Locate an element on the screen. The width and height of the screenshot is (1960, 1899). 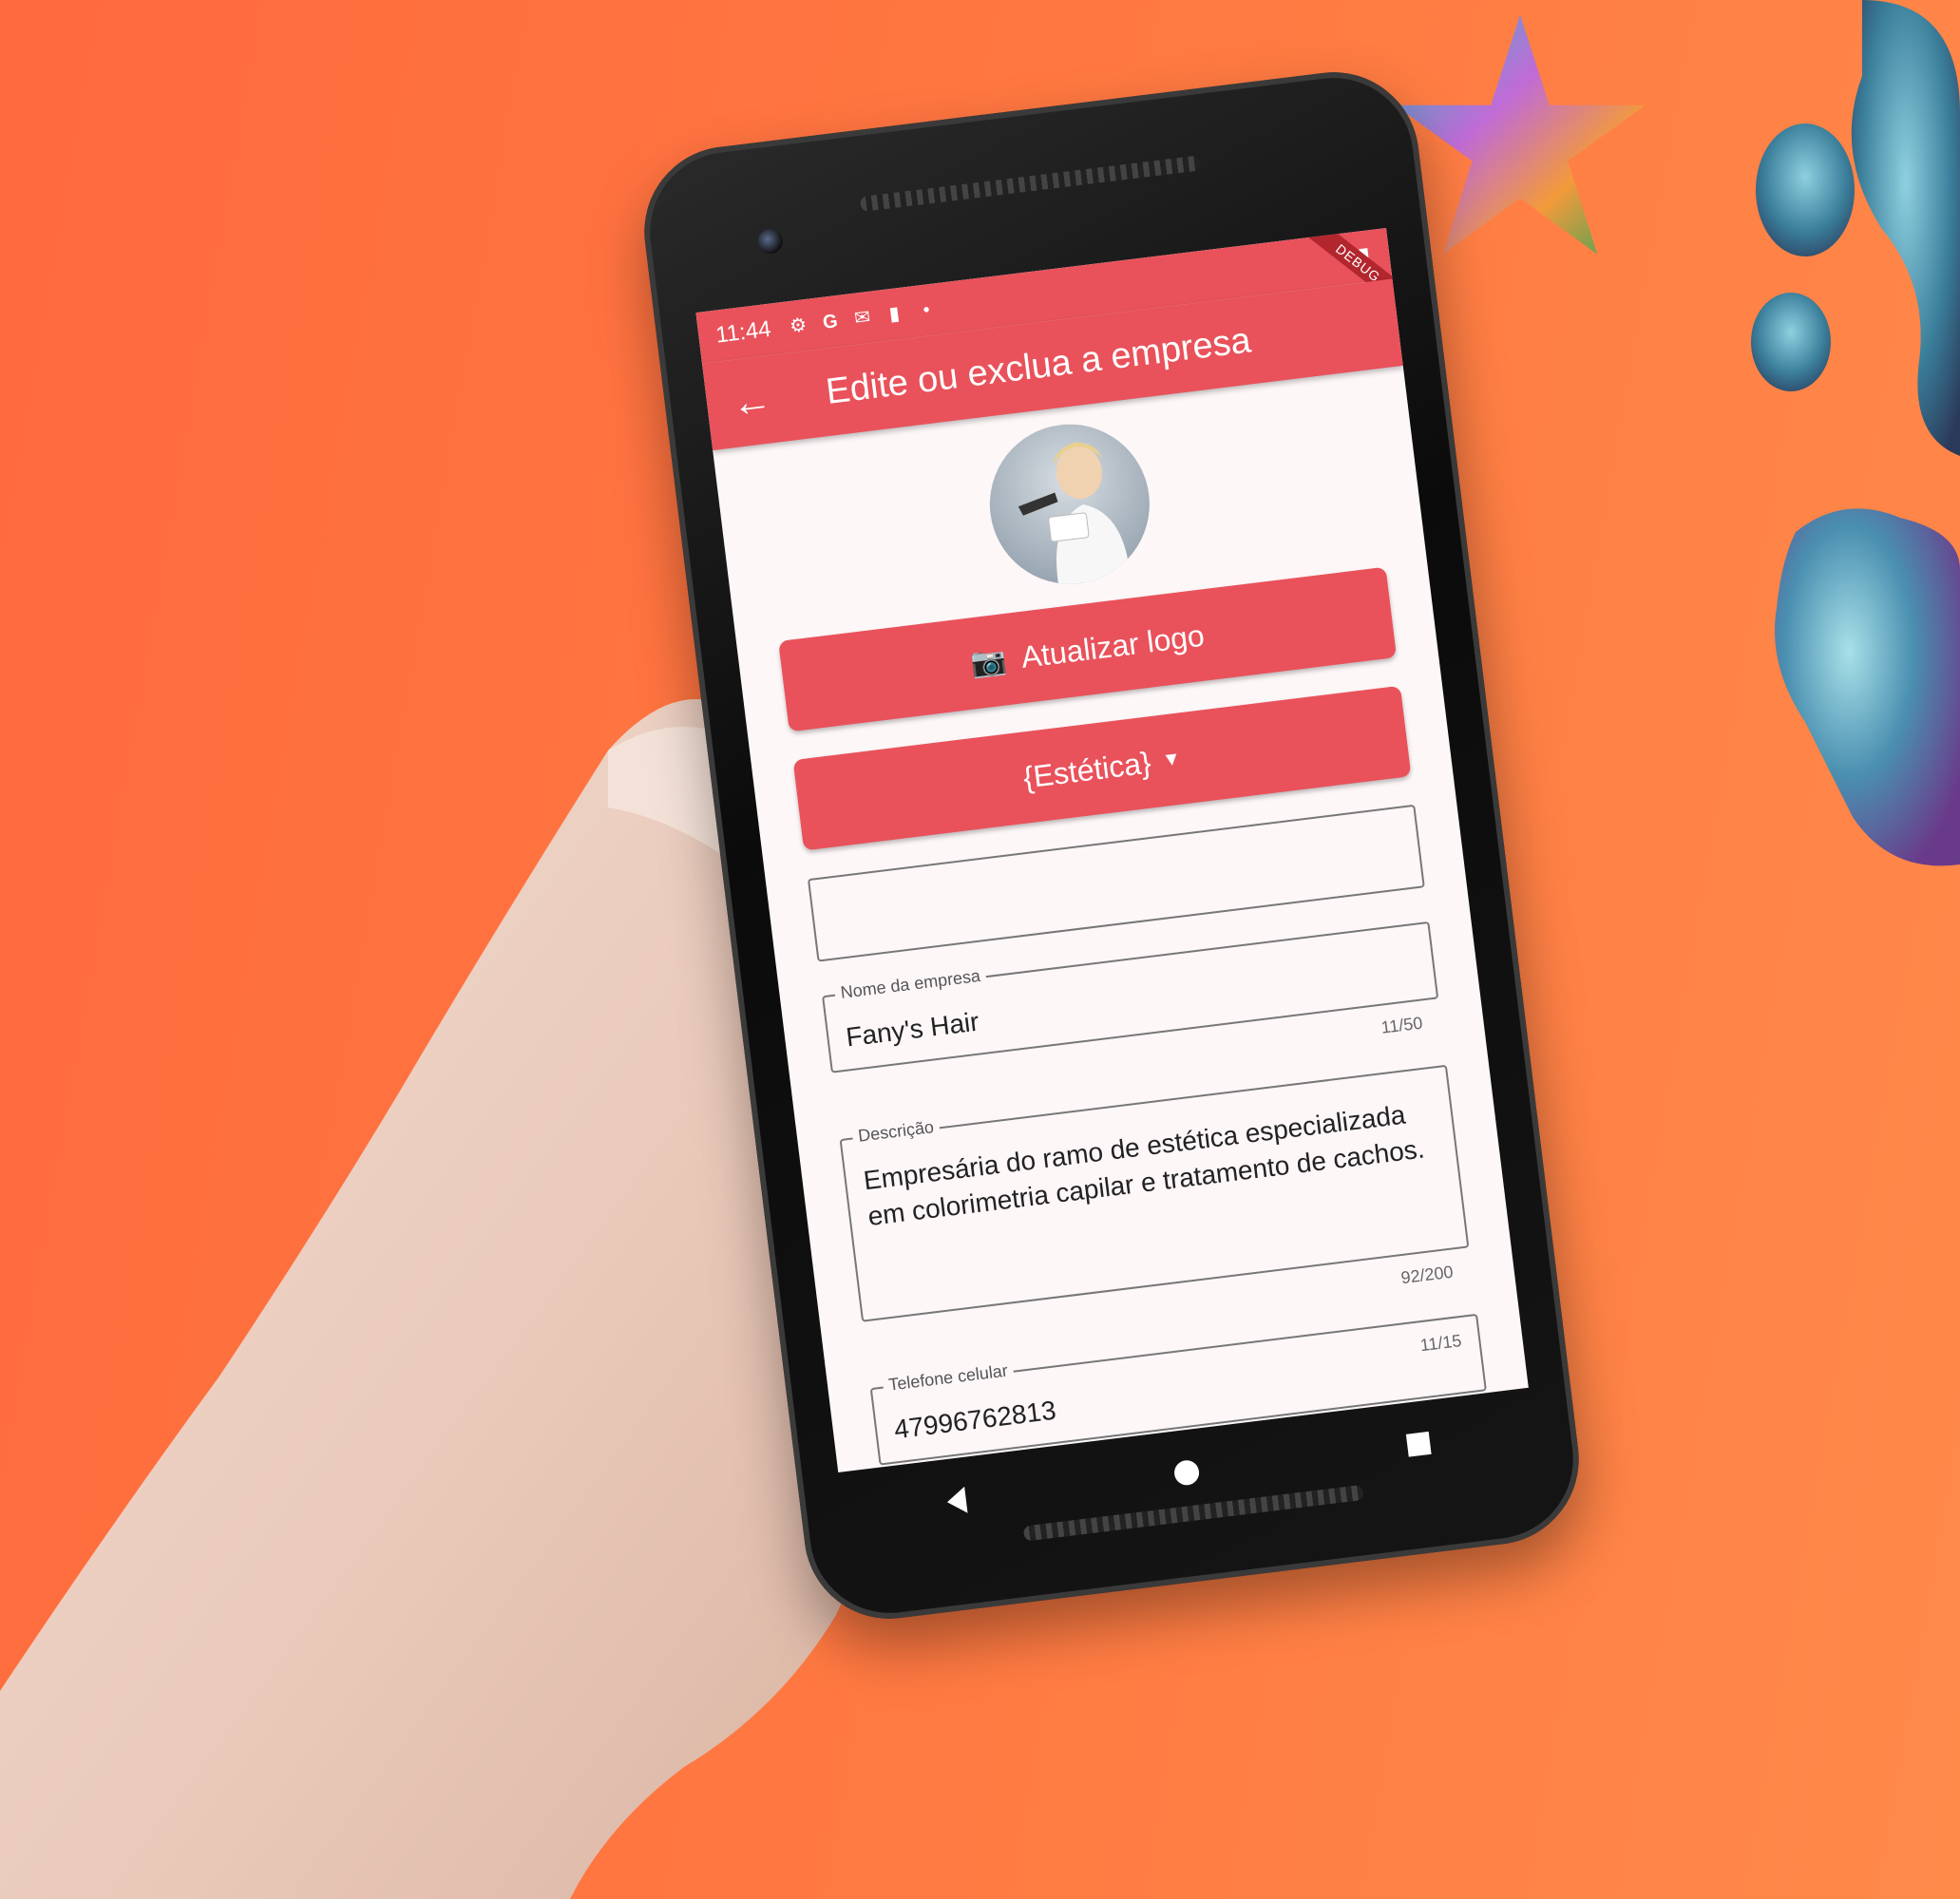
company-name-label: Nome da empresa is located at coordinates (910, 985).